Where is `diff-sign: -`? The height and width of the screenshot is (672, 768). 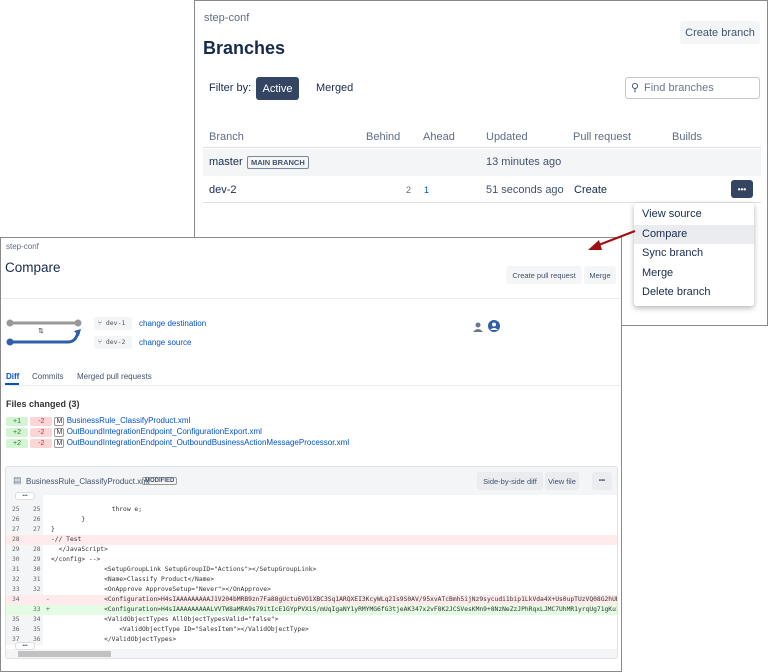 diff-sign: - is located at coordinates (48, 599).